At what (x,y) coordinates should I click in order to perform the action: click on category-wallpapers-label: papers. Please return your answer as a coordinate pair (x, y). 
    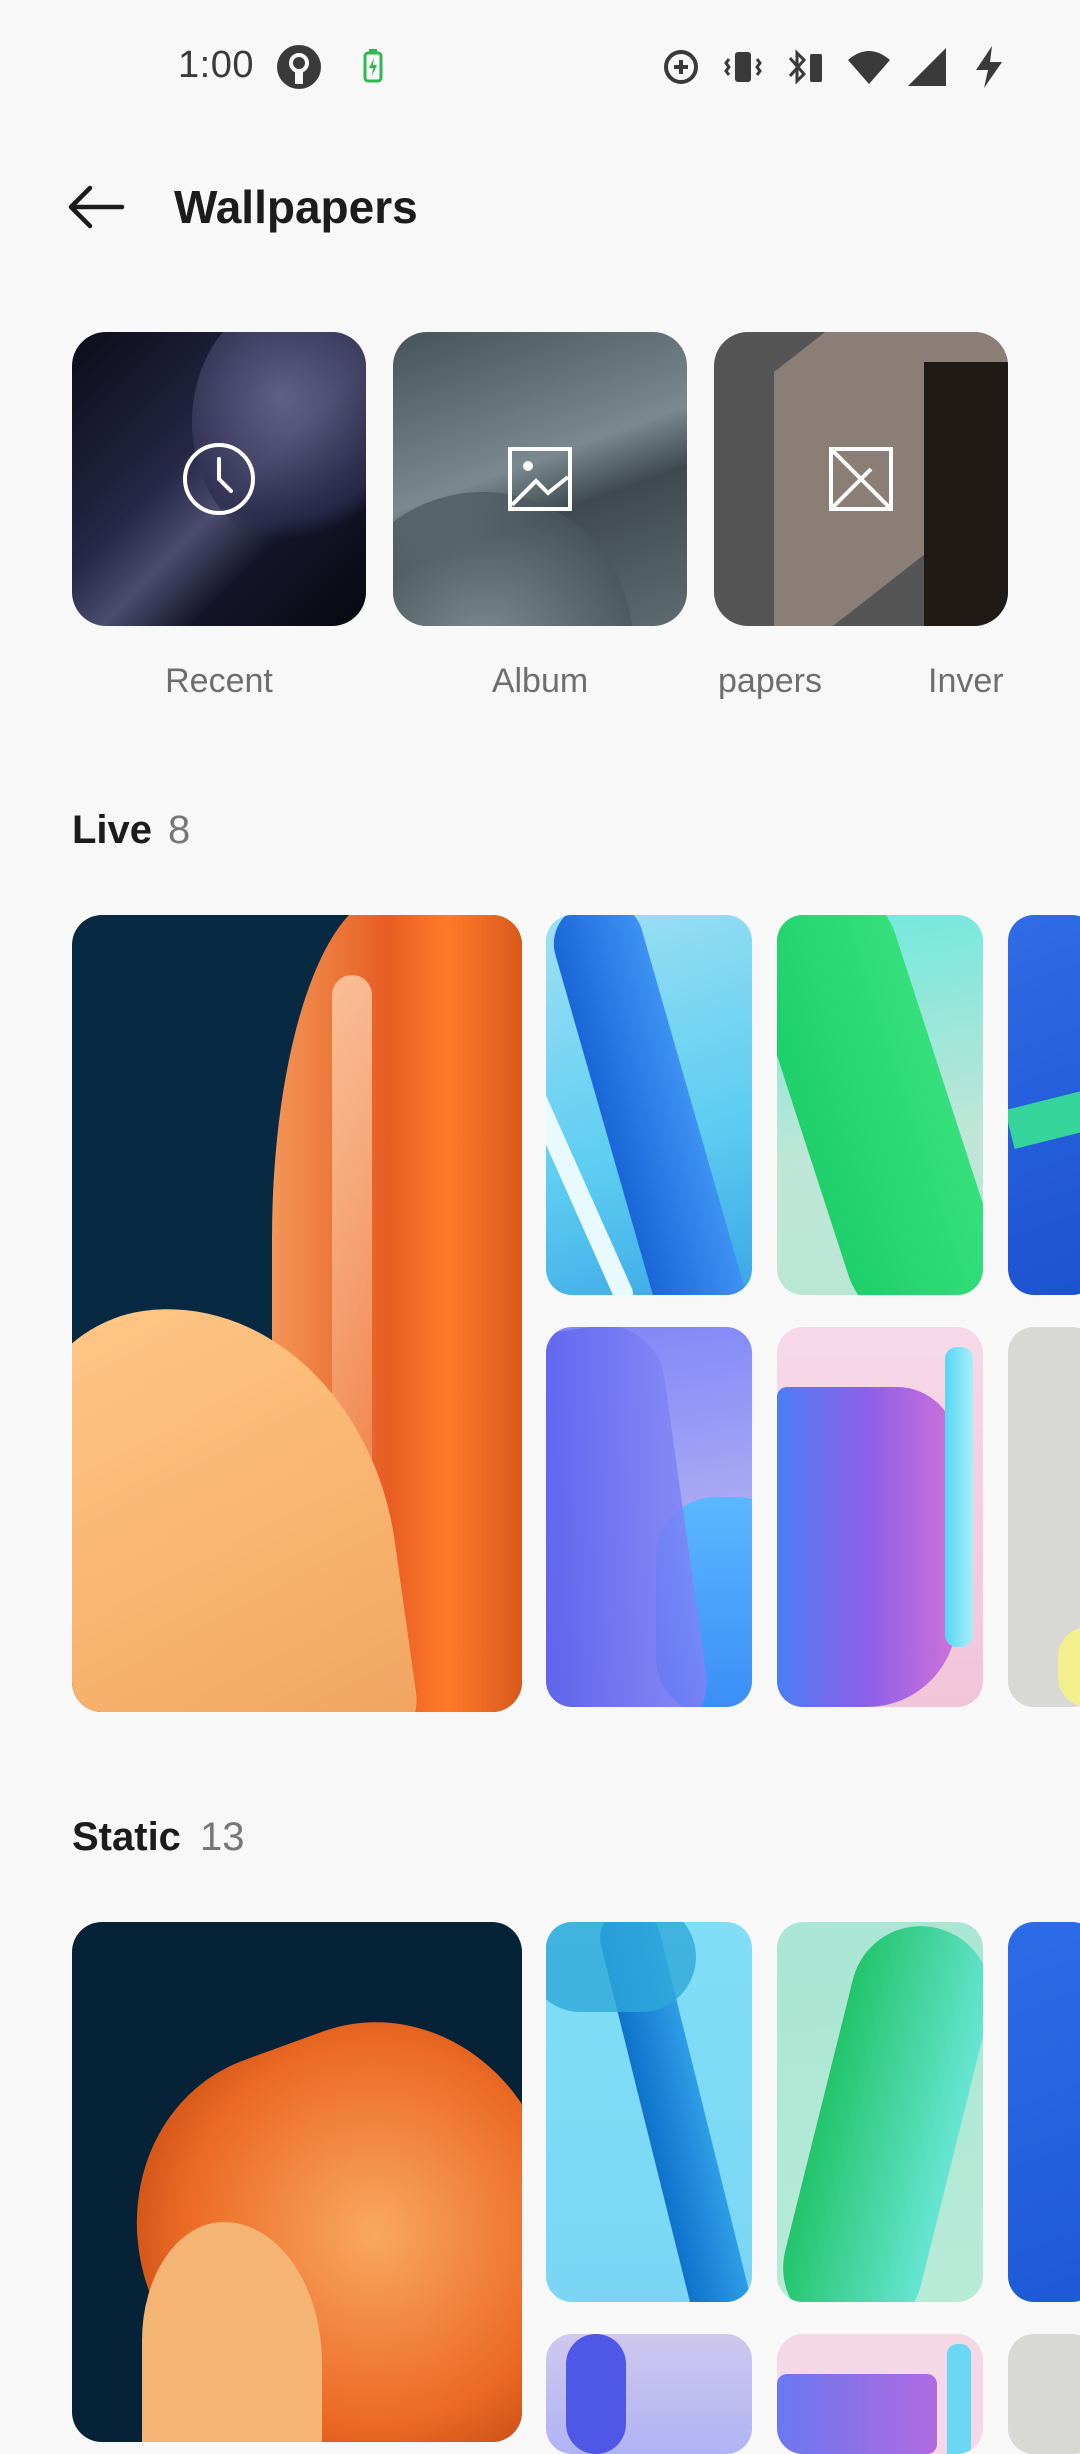
    Looking at the image, I should click on (770, 681).